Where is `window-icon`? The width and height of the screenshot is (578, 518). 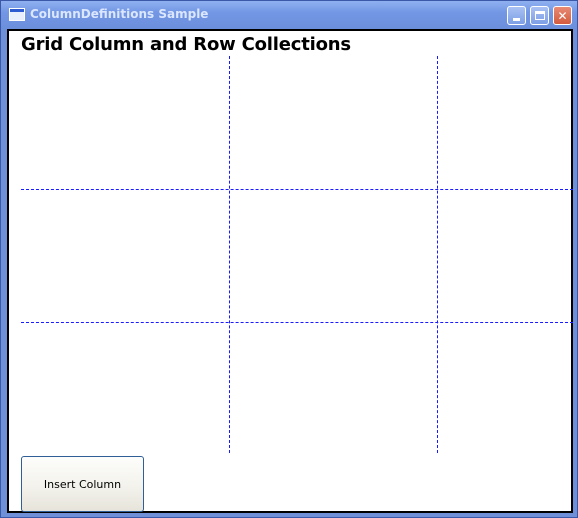
window-icon is located at coordinates (17, 14).